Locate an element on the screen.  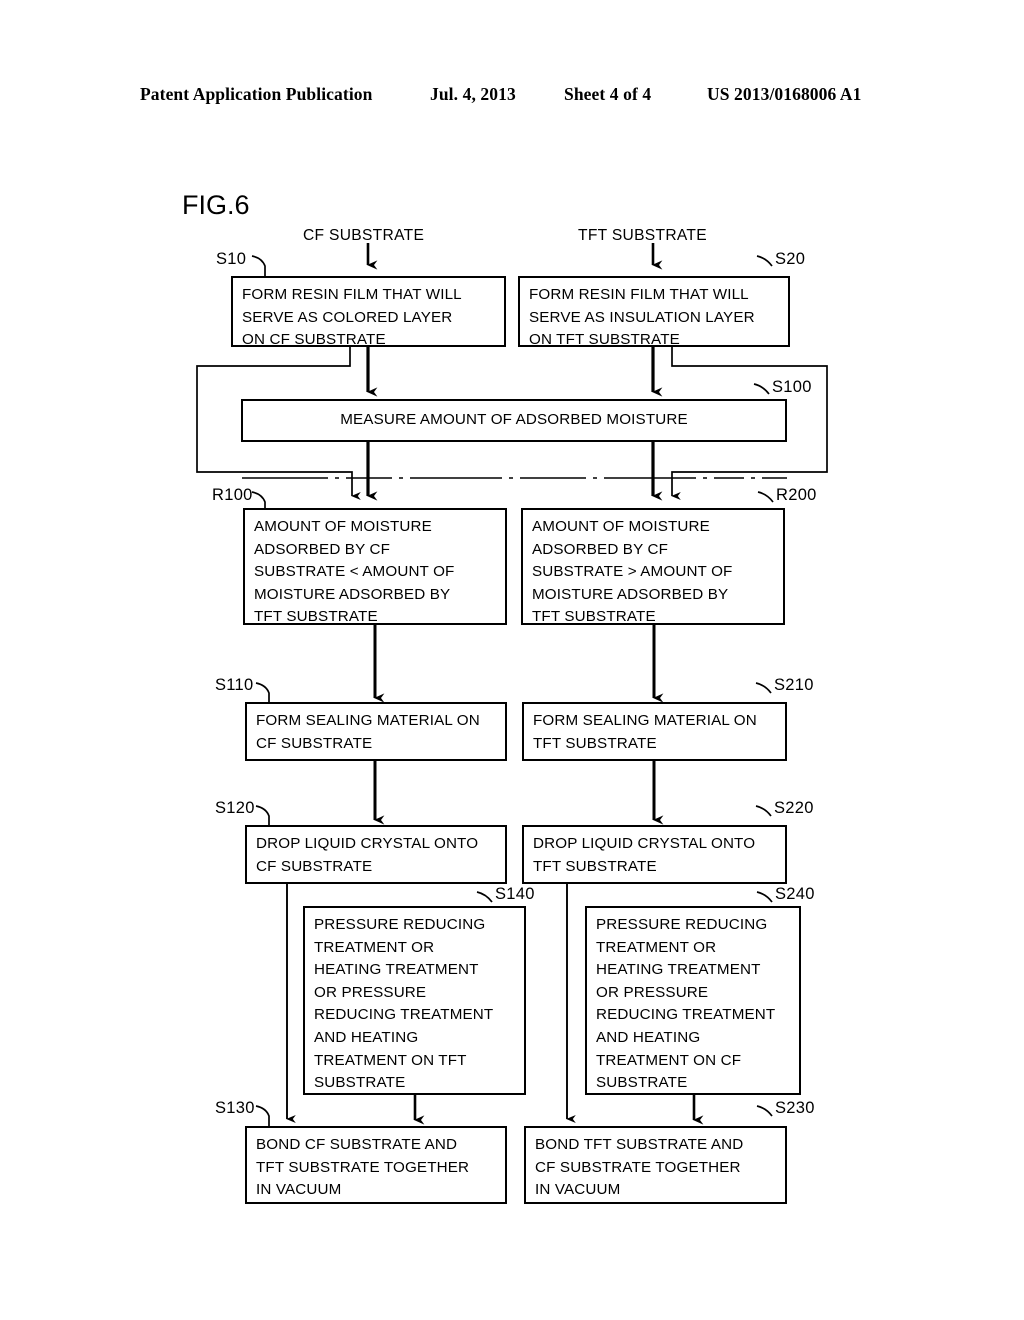
box-s210: FORM SEALING MATERIAL ON TFT SUBSTRATE is located at coordinates (654, 731).